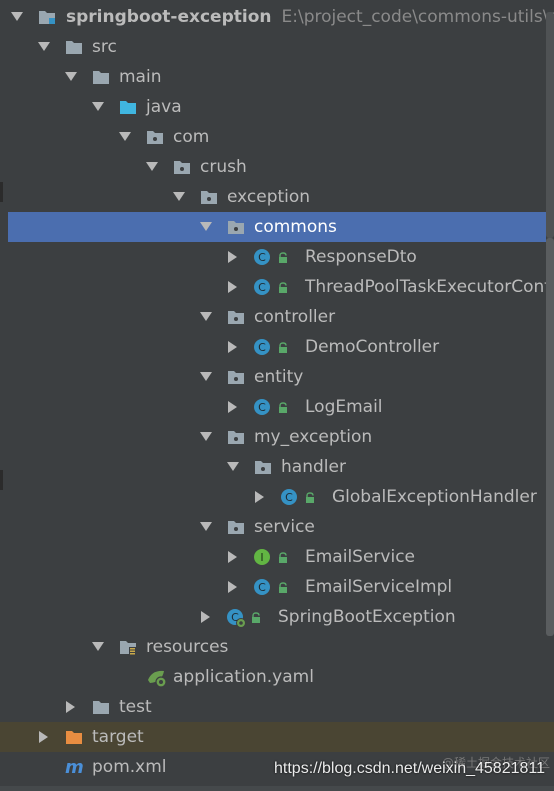 Image resolution: width=554 pixels, height=791 pixels. Describe the element at coordinates (277, 317) in the screenshot. I see `tree-row-controller: controller` at that location.